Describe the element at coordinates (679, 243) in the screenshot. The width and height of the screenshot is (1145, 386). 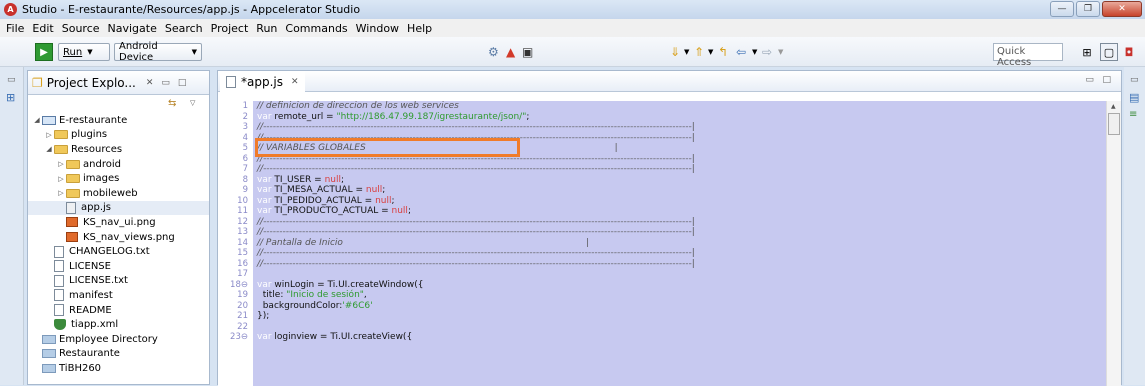
I see `code-line: // Pantalla de Inicio |` at that location.